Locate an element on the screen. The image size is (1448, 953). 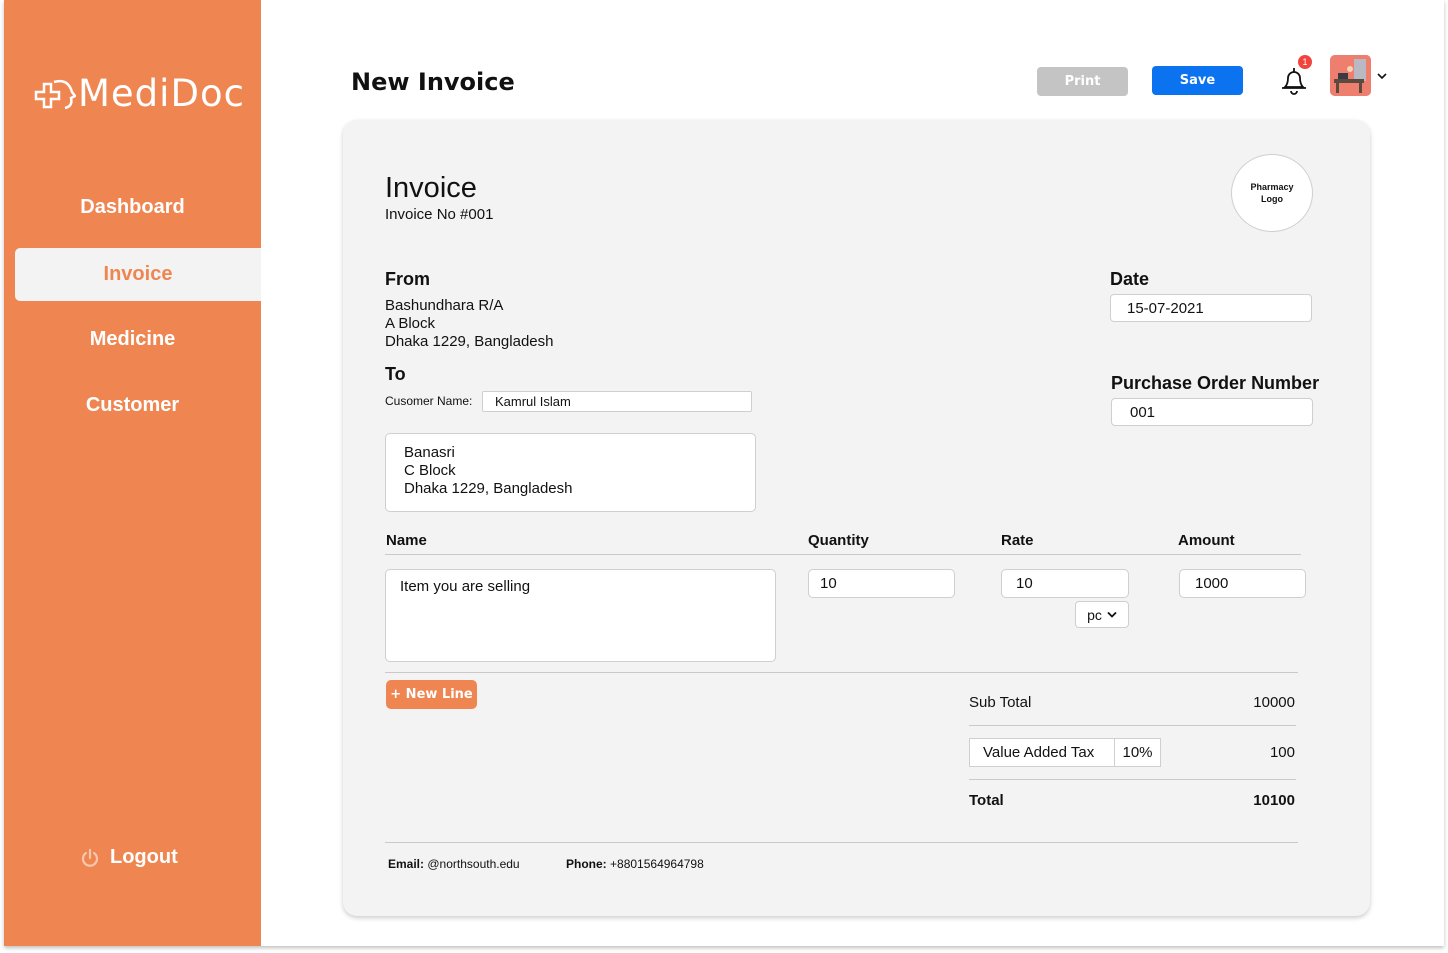
vat-percent-input: 10% is located at coordinates (1137, 752).